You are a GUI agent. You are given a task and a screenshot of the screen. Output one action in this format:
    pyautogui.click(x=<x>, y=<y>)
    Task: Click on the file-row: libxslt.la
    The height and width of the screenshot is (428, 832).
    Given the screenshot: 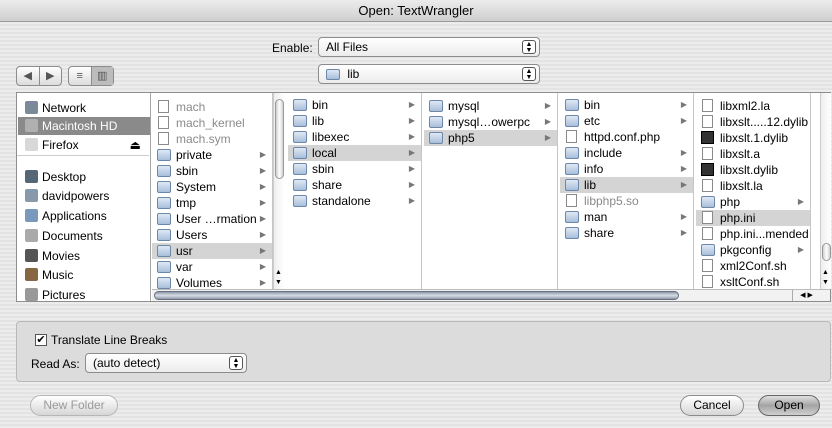 What is the action you would take?
    pyautogui.click(x=753, y=186)
    